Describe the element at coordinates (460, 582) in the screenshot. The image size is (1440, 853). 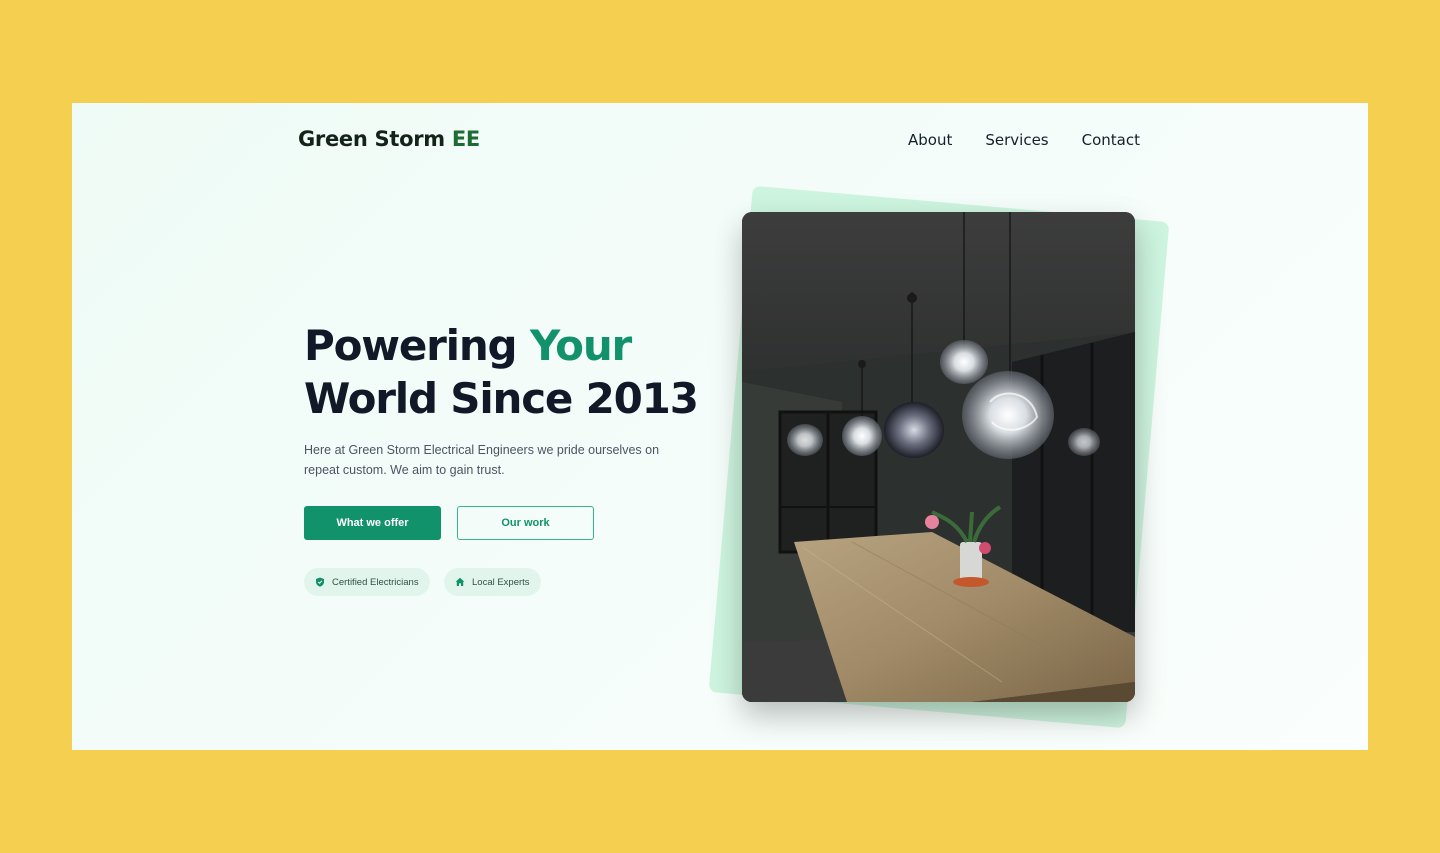
I see `home-icon` at that location.